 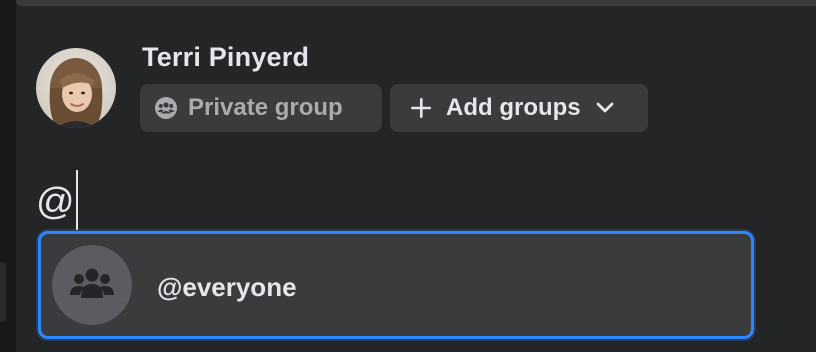 What do you see at coordinates (513, 107) in the screenshot?
I see `add-groups-label: Add groups` at bounding box center [513, 107].